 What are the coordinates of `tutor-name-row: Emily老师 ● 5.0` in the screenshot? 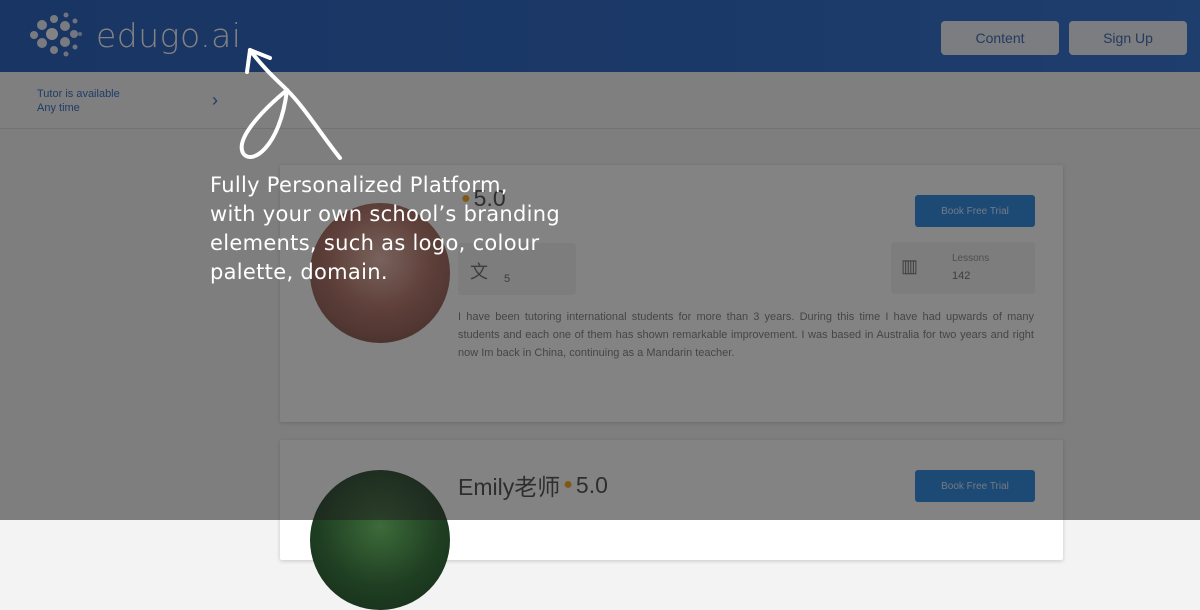 It's located at (533, 485).